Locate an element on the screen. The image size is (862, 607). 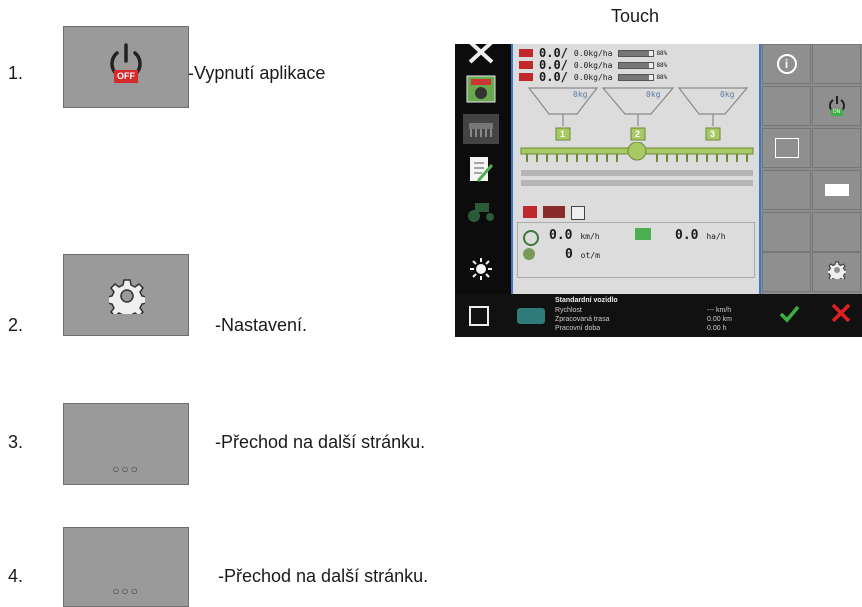
next-page-button: ○○○ is located at coordinates (126, 444).